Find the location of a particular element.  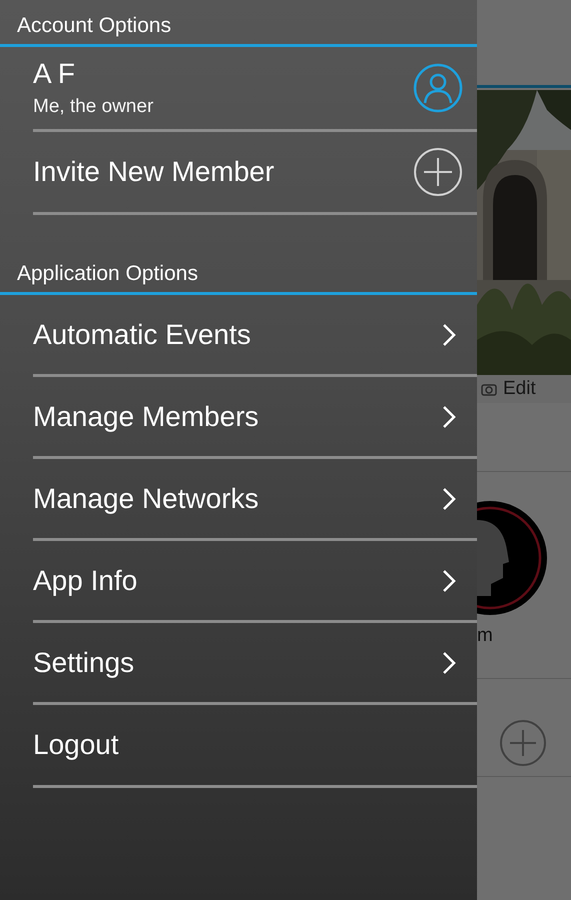

tile-caption: m is located at coordinates (485, 636).